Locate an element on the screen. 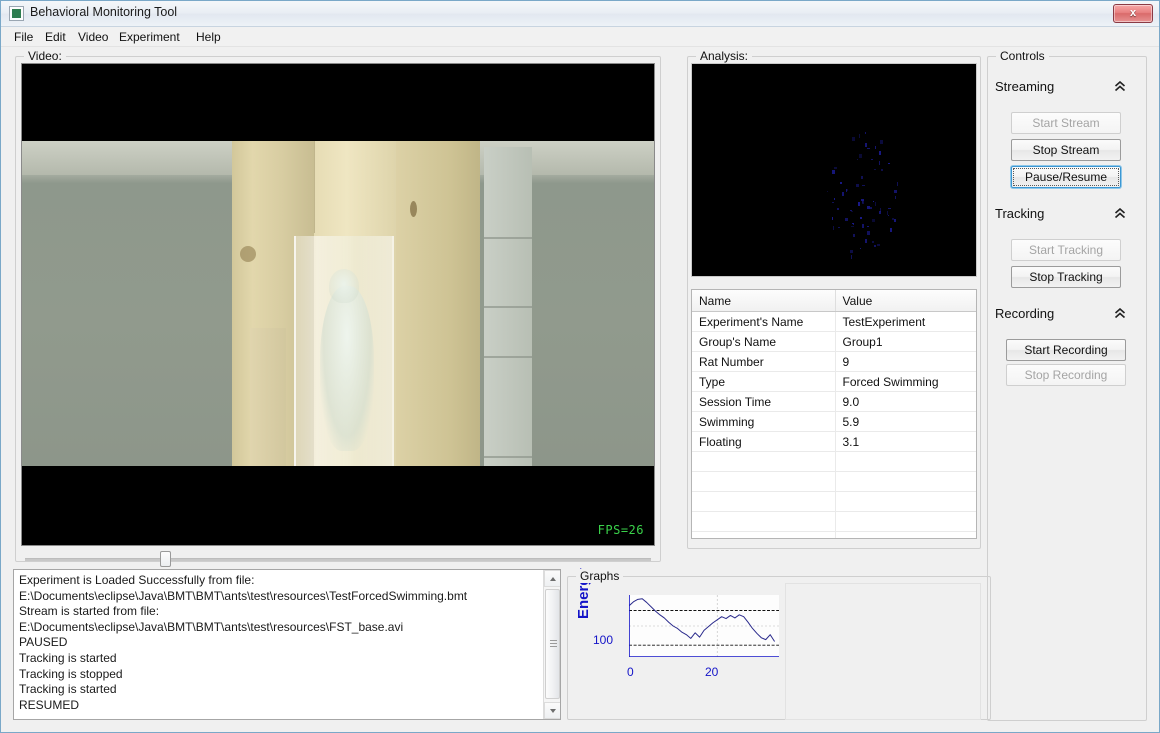  log-scrollbar is located at coordinates (551, 644).